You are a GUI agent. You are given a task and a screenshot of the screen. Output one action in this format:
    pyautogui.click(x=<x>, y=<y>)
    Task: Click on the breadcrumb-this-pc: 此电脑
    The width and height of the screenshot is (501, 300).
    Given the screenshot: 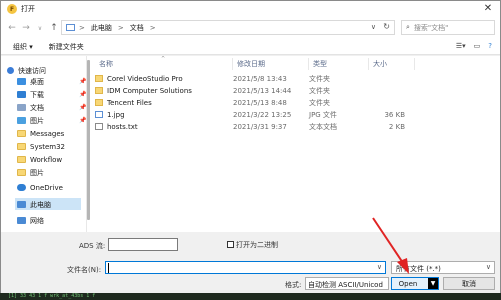 What is the action you would take?
    pyautogui.click(x=101, y=28)
    